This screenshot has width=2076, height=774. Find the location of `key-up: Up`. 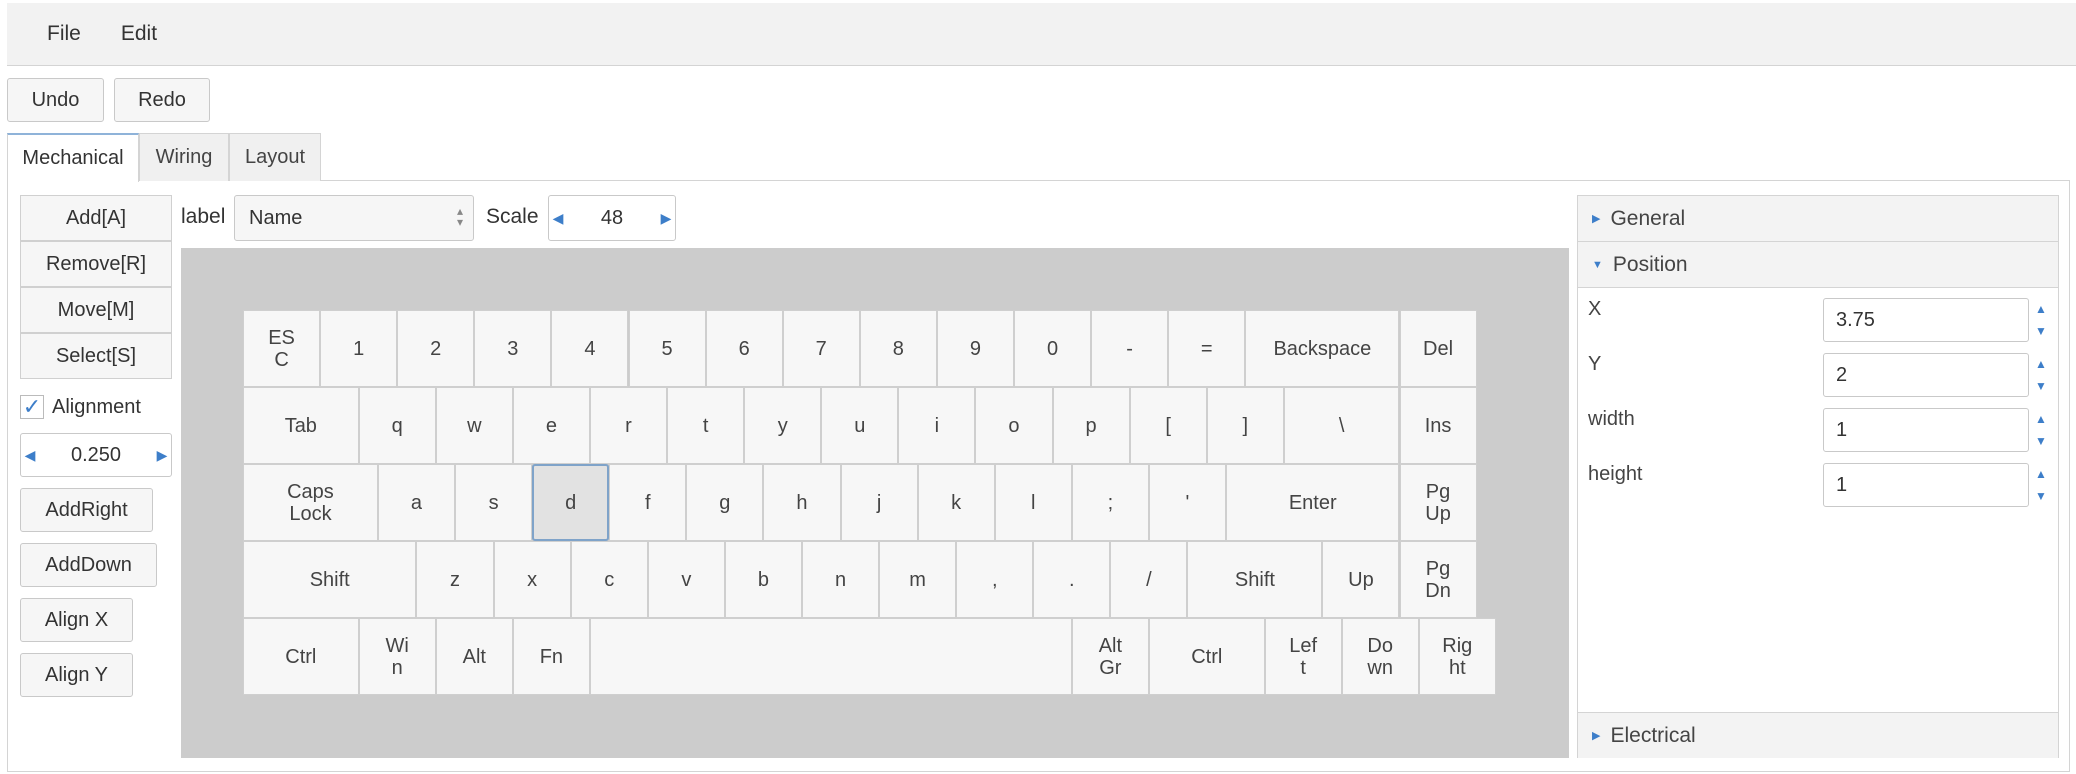

key-up: Up is located at coordinates (1361, 579).